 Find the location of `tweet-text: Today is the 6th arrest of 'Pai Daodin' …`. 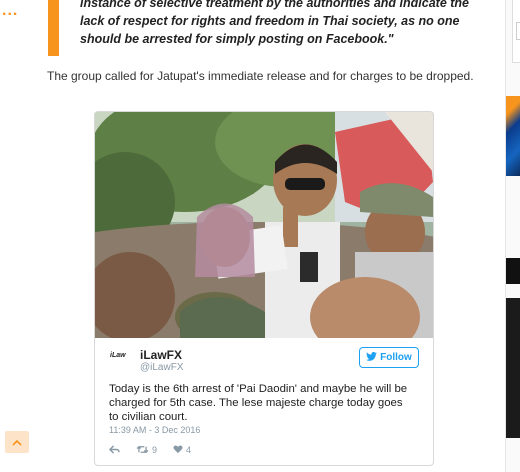

tweet-text: Today is the 6th arrest of 'Pai Daodin' … is located at coordinates (258, 403).